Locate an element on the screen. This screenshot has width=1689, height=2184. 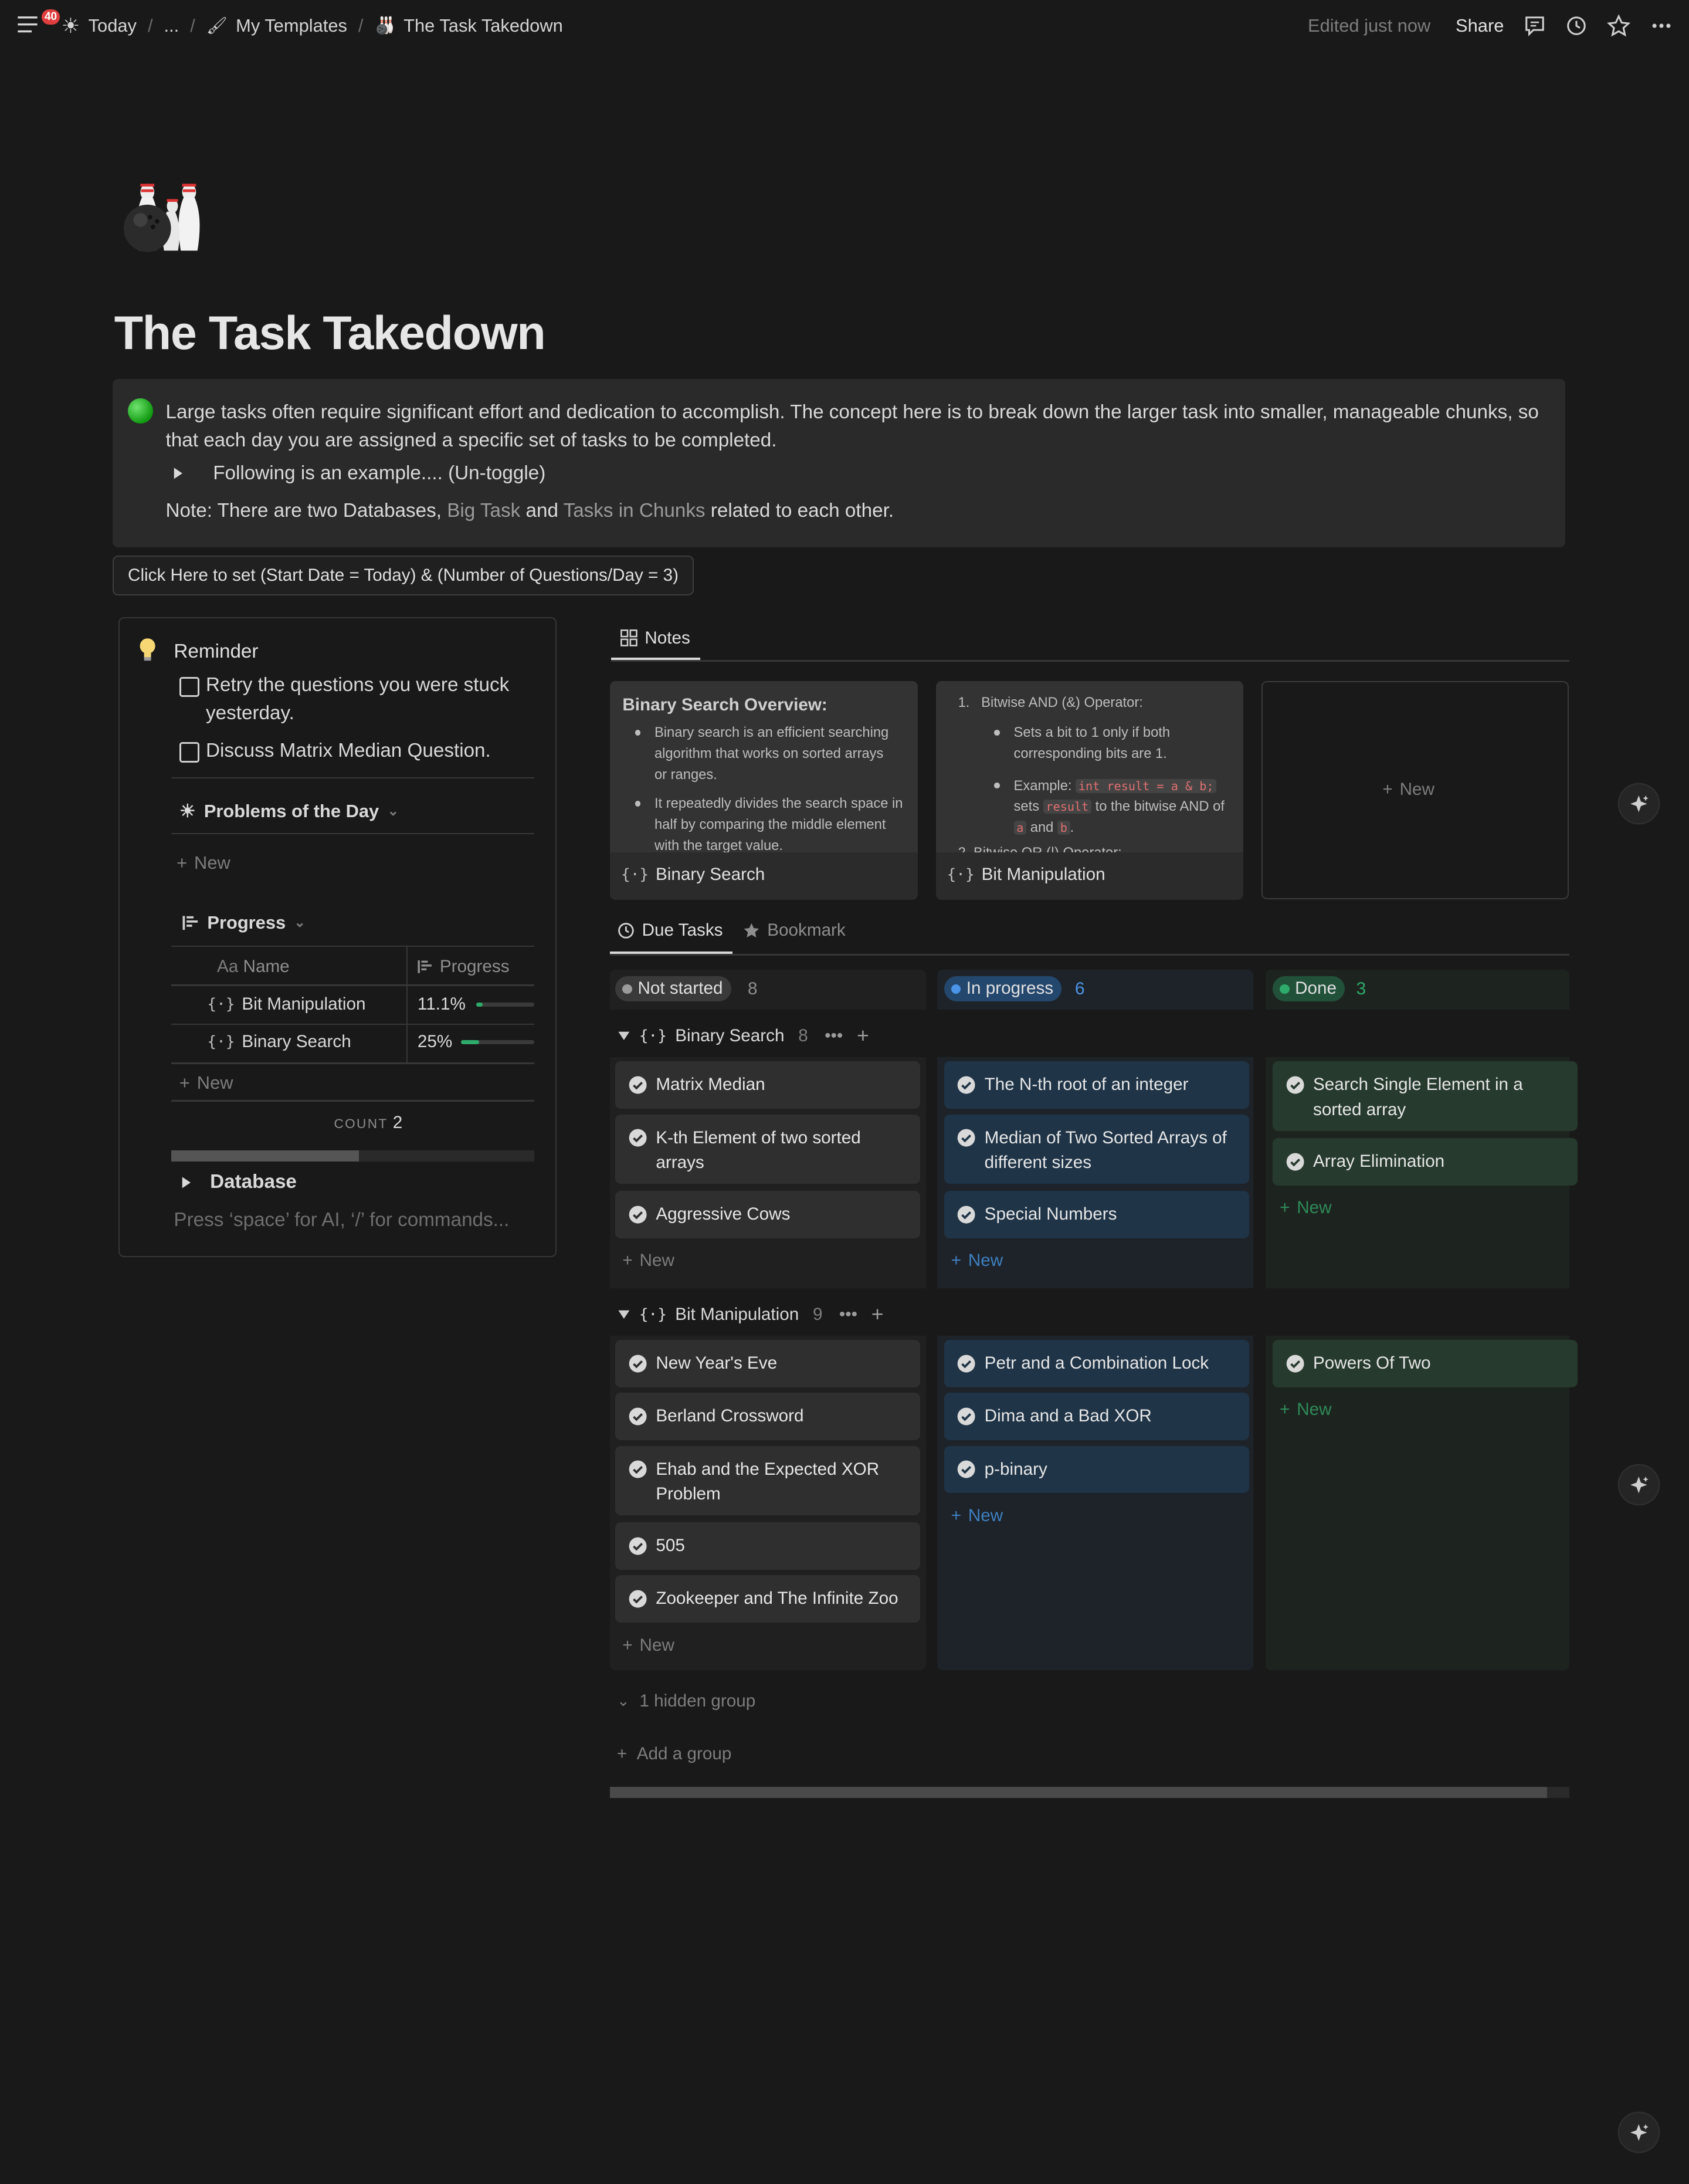
status-done: Done is located at coordinates (1309, 989).